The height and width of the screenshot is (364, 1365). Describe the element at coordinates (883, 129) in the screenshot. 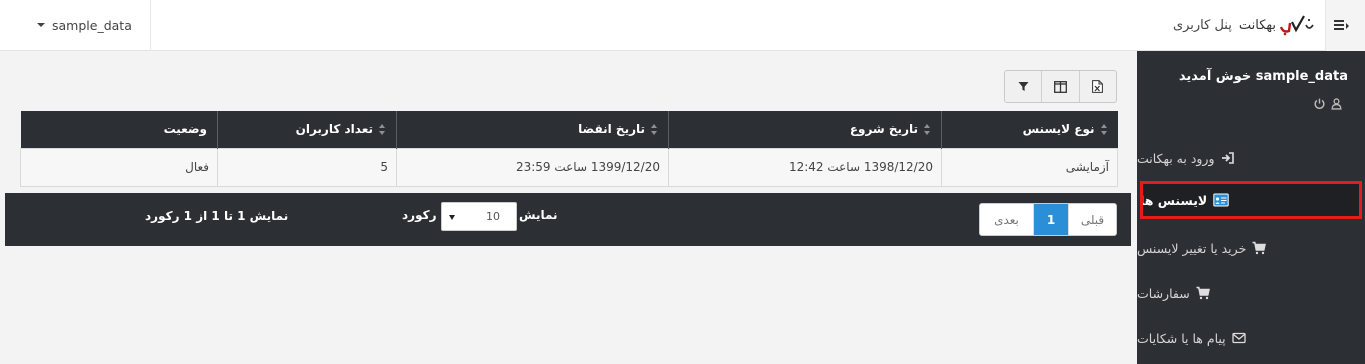

I see `column-header-label: تاریخ شروع` at that location.